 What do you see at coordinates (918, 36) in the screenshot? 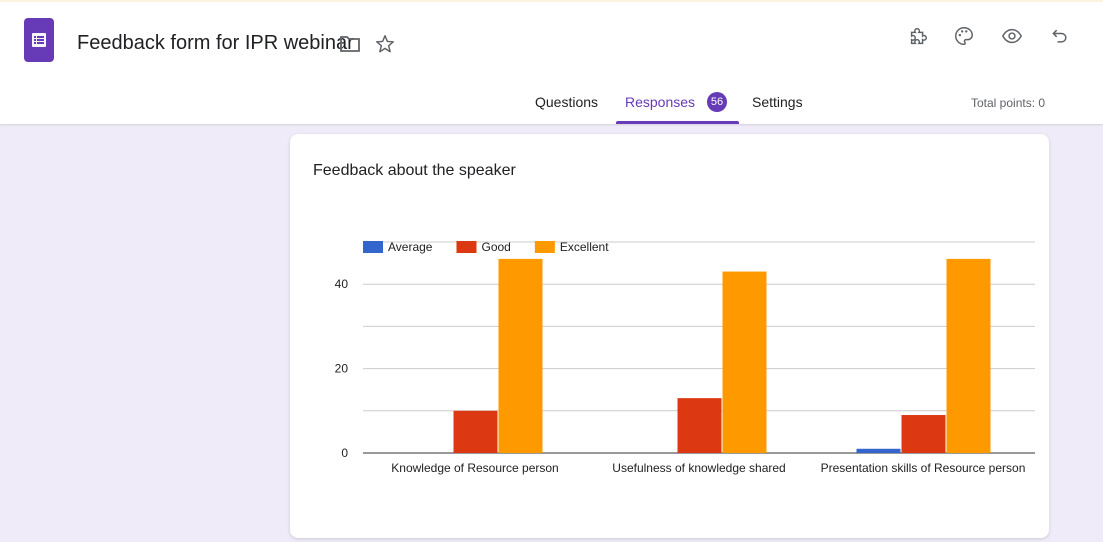
I see `addon-puzzle-icon` at bounding box center [918, 36].